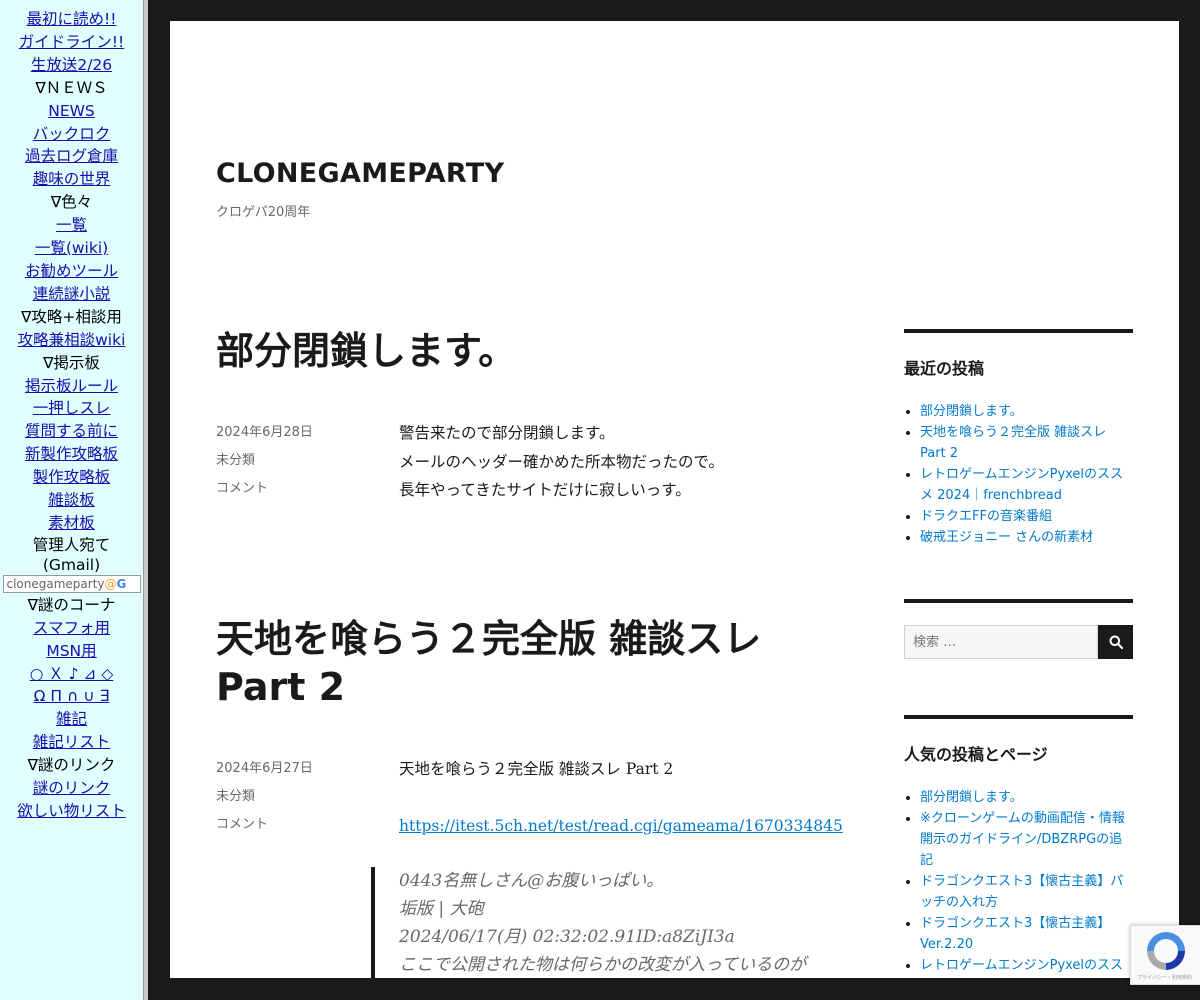 The image size is (1200, 1000). I want to click on post-date: 2024年6月28日, so click(264, 433).